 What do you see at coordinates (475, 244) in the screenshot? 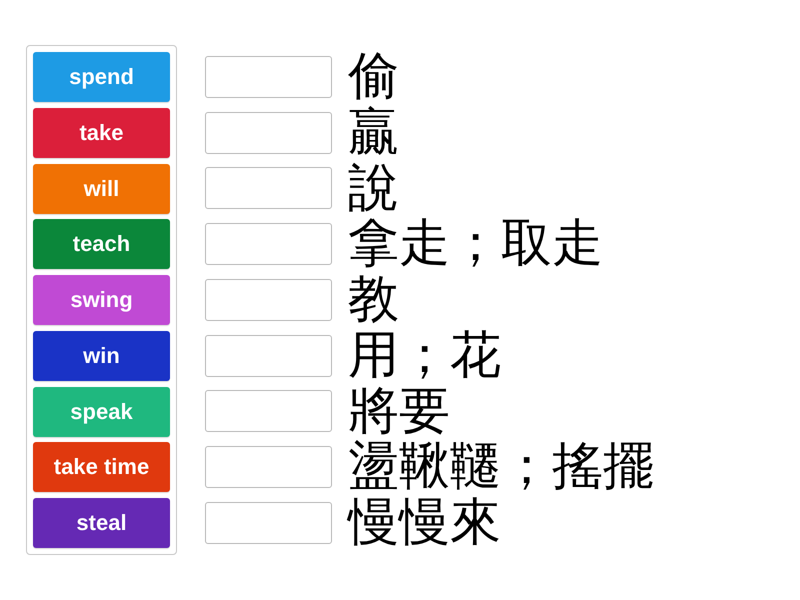
I see `definition-text: 拿走；取走` at bounding box center [475, 244].